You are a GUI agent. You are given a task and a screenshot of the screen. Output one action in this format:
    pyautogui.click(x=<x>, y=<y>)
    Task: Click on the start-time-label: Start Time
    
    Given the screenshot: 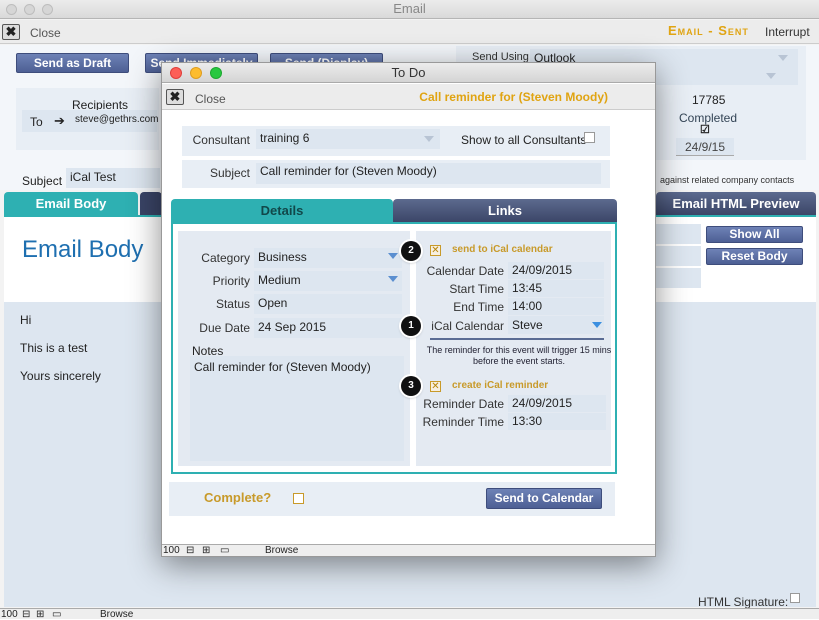 What is the action you would take?
    pyautogui.click(x=476, y=289)
    